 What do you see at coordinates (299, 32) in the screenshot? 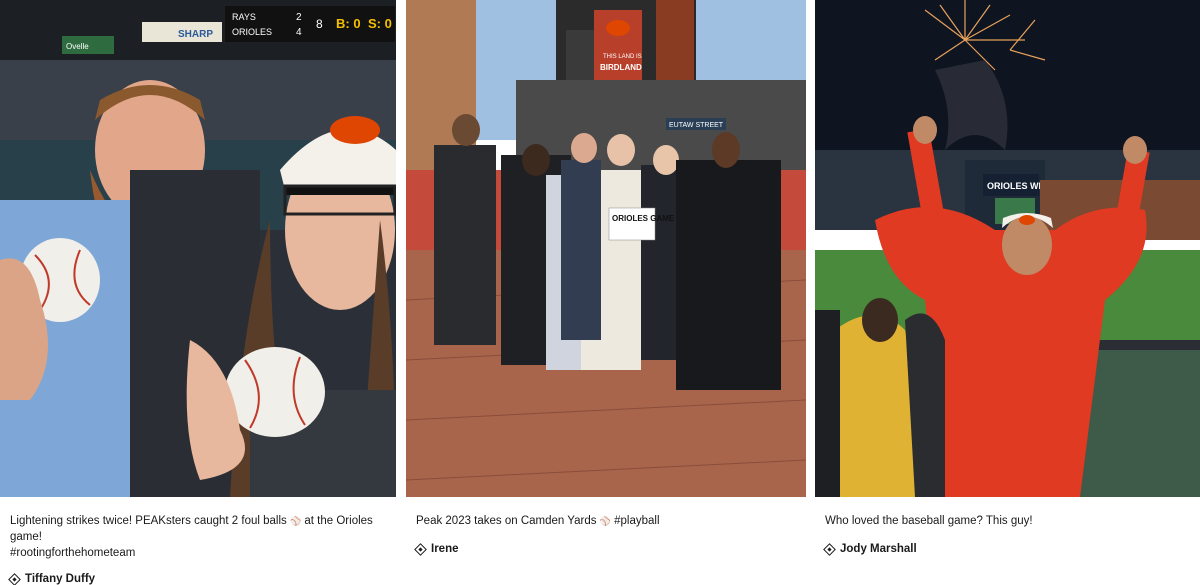
I see `scoreboard-score-2: 4` at bounding box center [299, 32].